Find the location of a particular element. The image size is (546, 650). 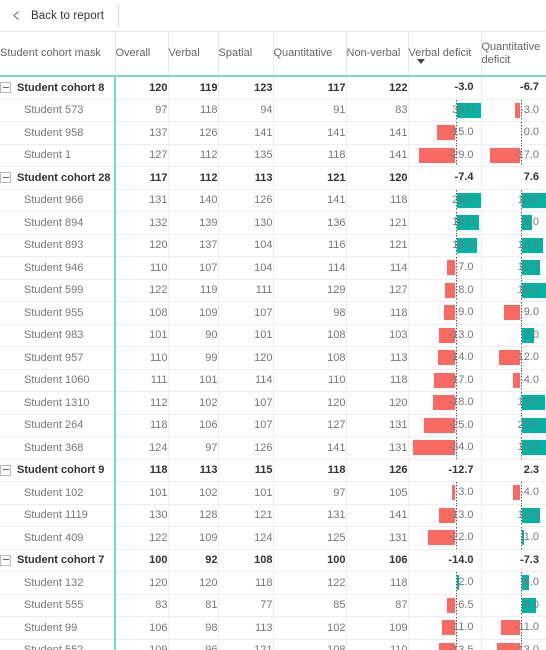

cell-verbal: 98 is located at coordinates (193, 628).